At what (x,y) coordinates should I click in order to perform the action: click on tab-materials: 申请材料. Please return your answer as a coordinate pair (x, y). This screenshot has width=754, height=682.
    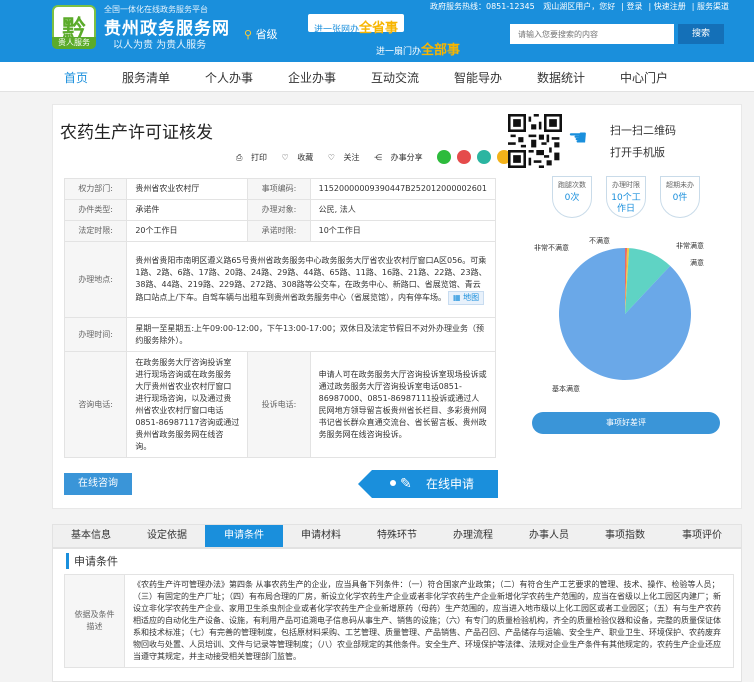
    Looking at the image, I should click on (321, 536).